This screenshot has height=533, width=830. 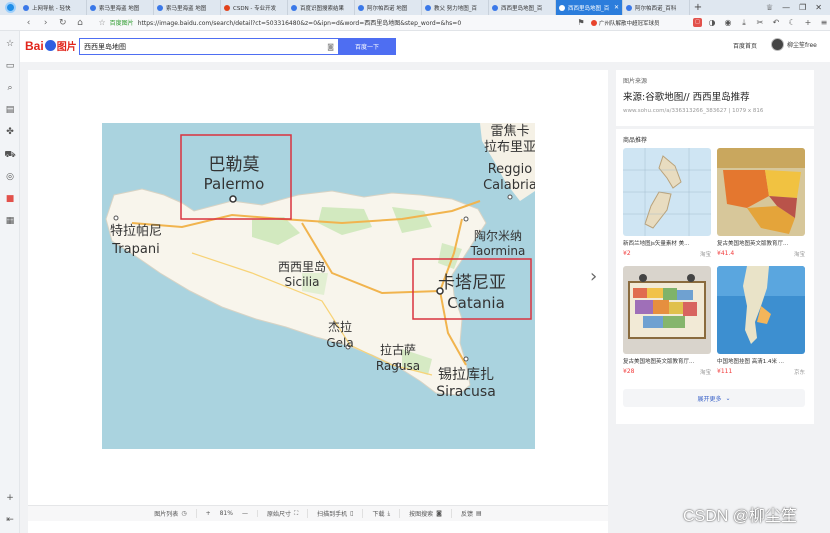 I want to click on close-window-icon: ✕, so click(x=818, y=7).